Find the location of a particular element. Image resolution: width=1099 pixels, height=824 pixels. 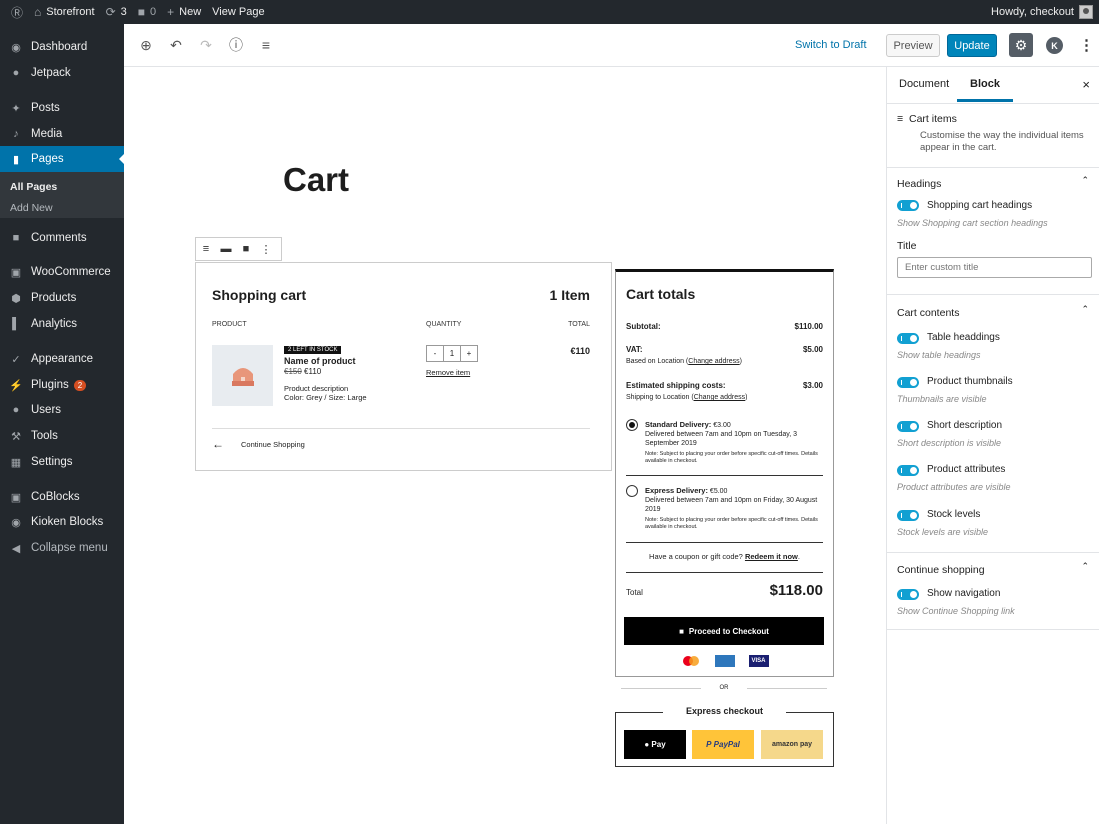

view-page-link: View Page is located at coordinates (238, 12).